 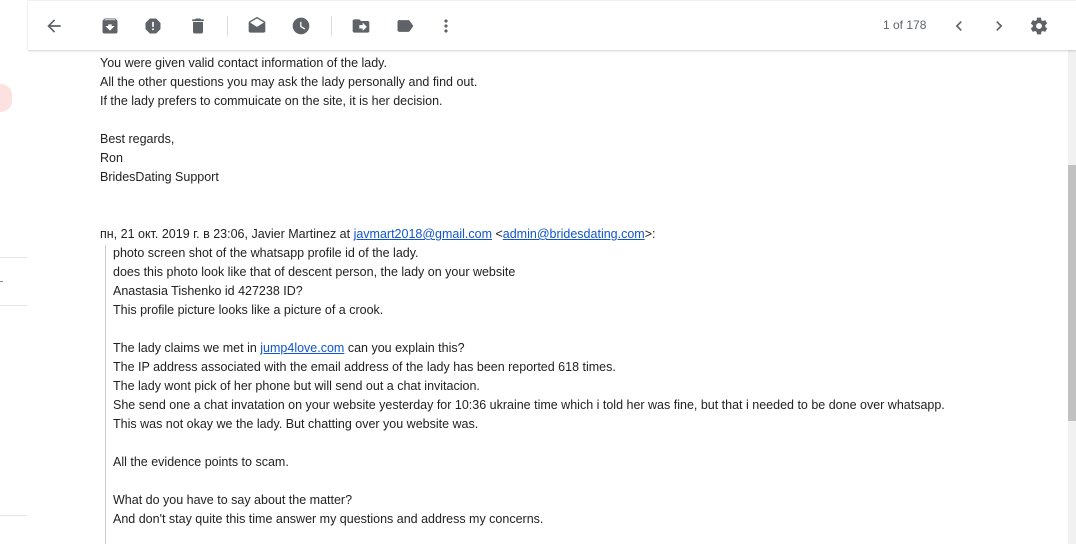 I want to click on signoff-line: Best regards,, so click(x=137, y=139).